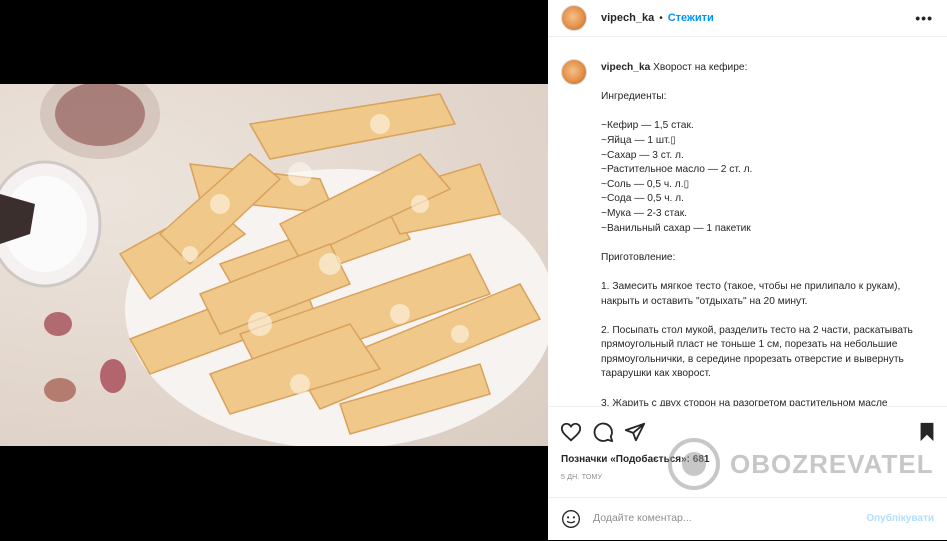 Image resolution: width=947 pixels, height=541 pixels. What do you see at coordinates (677, 170) in the screenshot?
I see `caption-line: ~Растительное масло — 2 ст. л.` at bounding box center [677, 170].